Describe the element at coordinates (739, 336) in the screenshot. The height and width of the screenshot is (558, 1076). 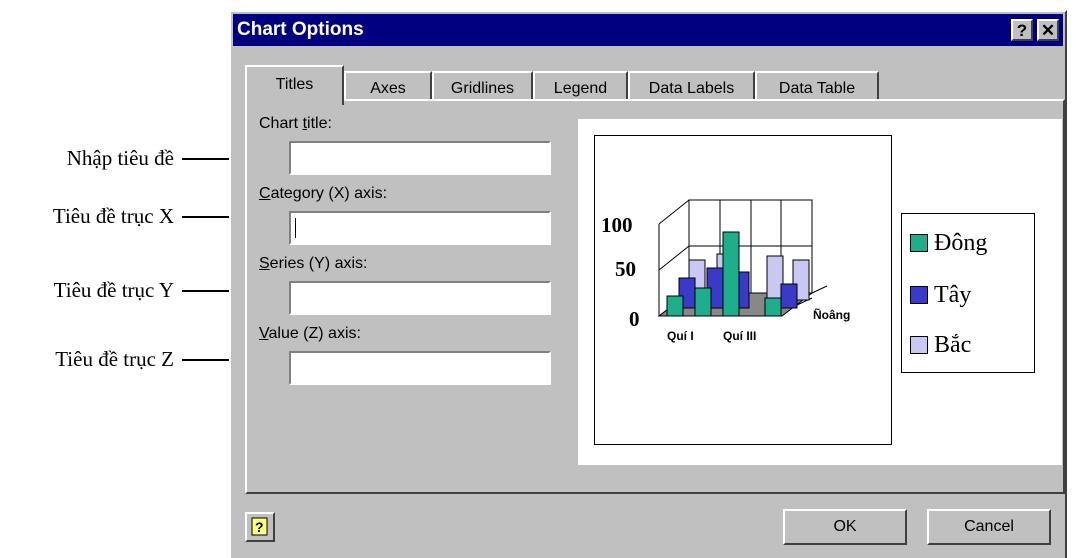
I see `category-label: Quí III` at that location.